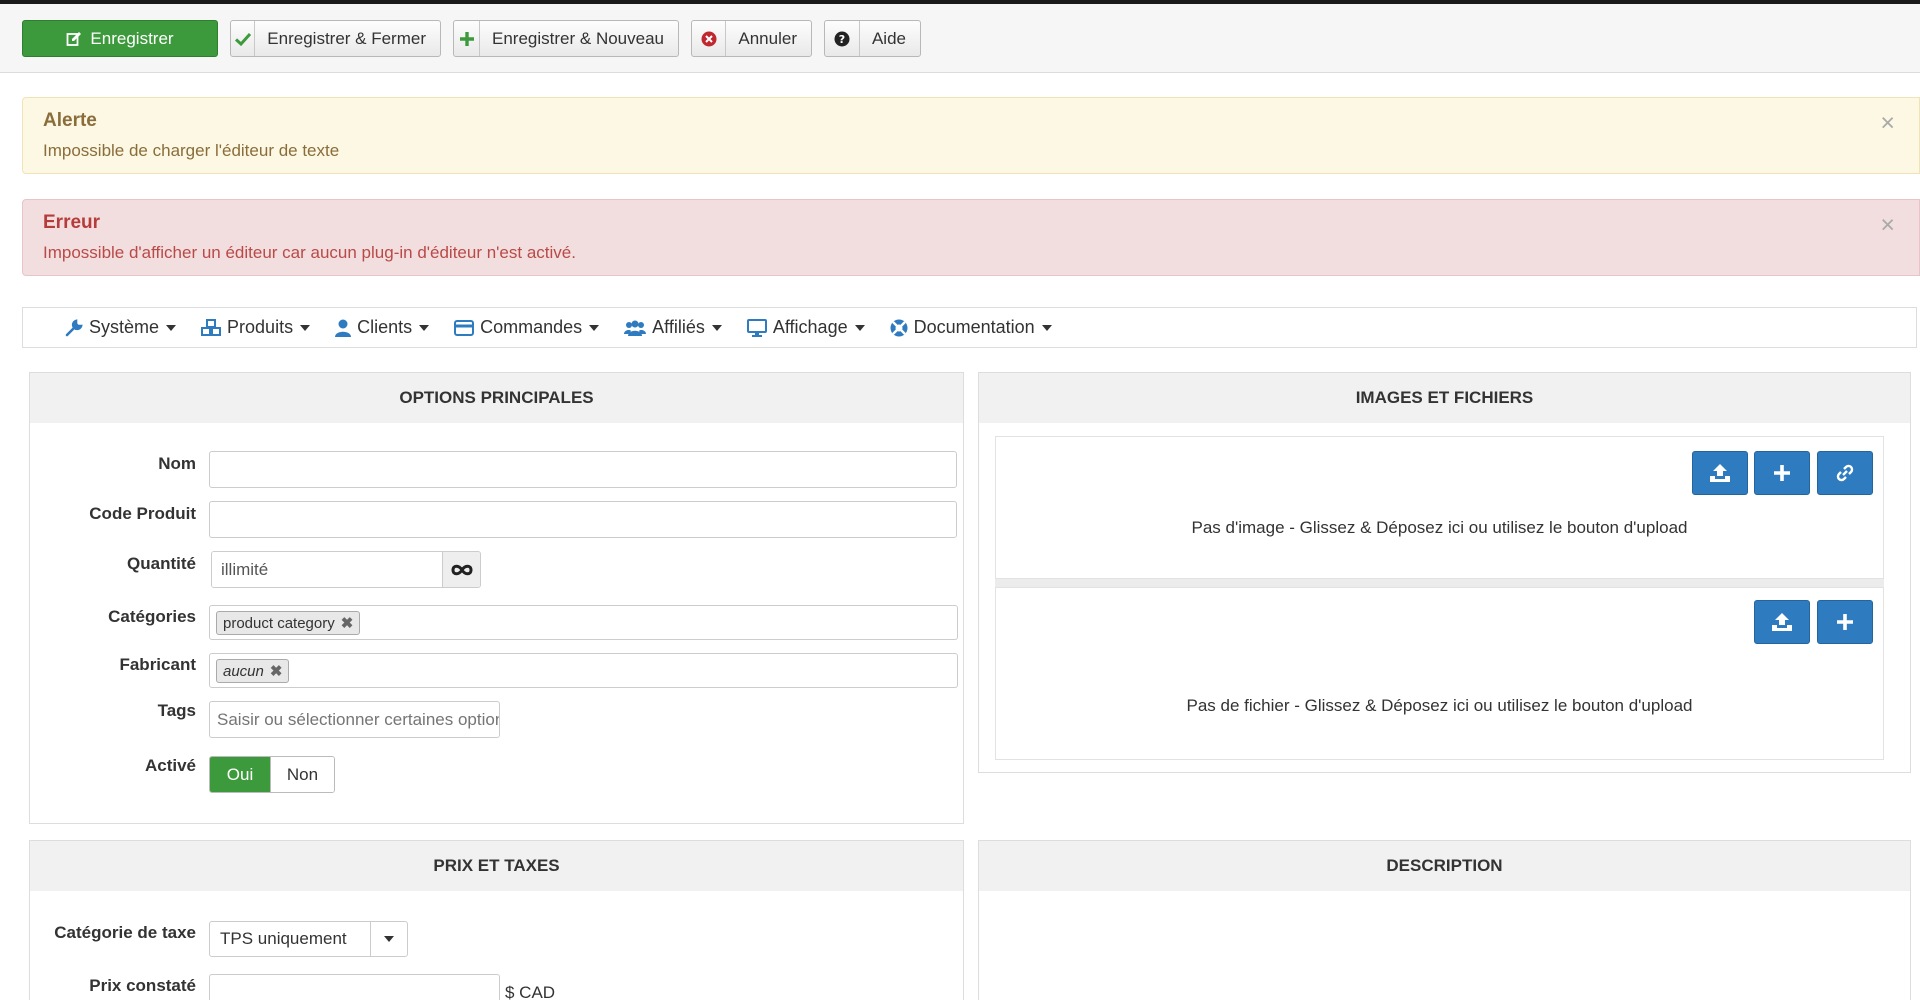  What do you see at coordinates (496, 774) in the screenshot?
I see `active-row: Activé Oui Non` at bounding box center [496, 774].